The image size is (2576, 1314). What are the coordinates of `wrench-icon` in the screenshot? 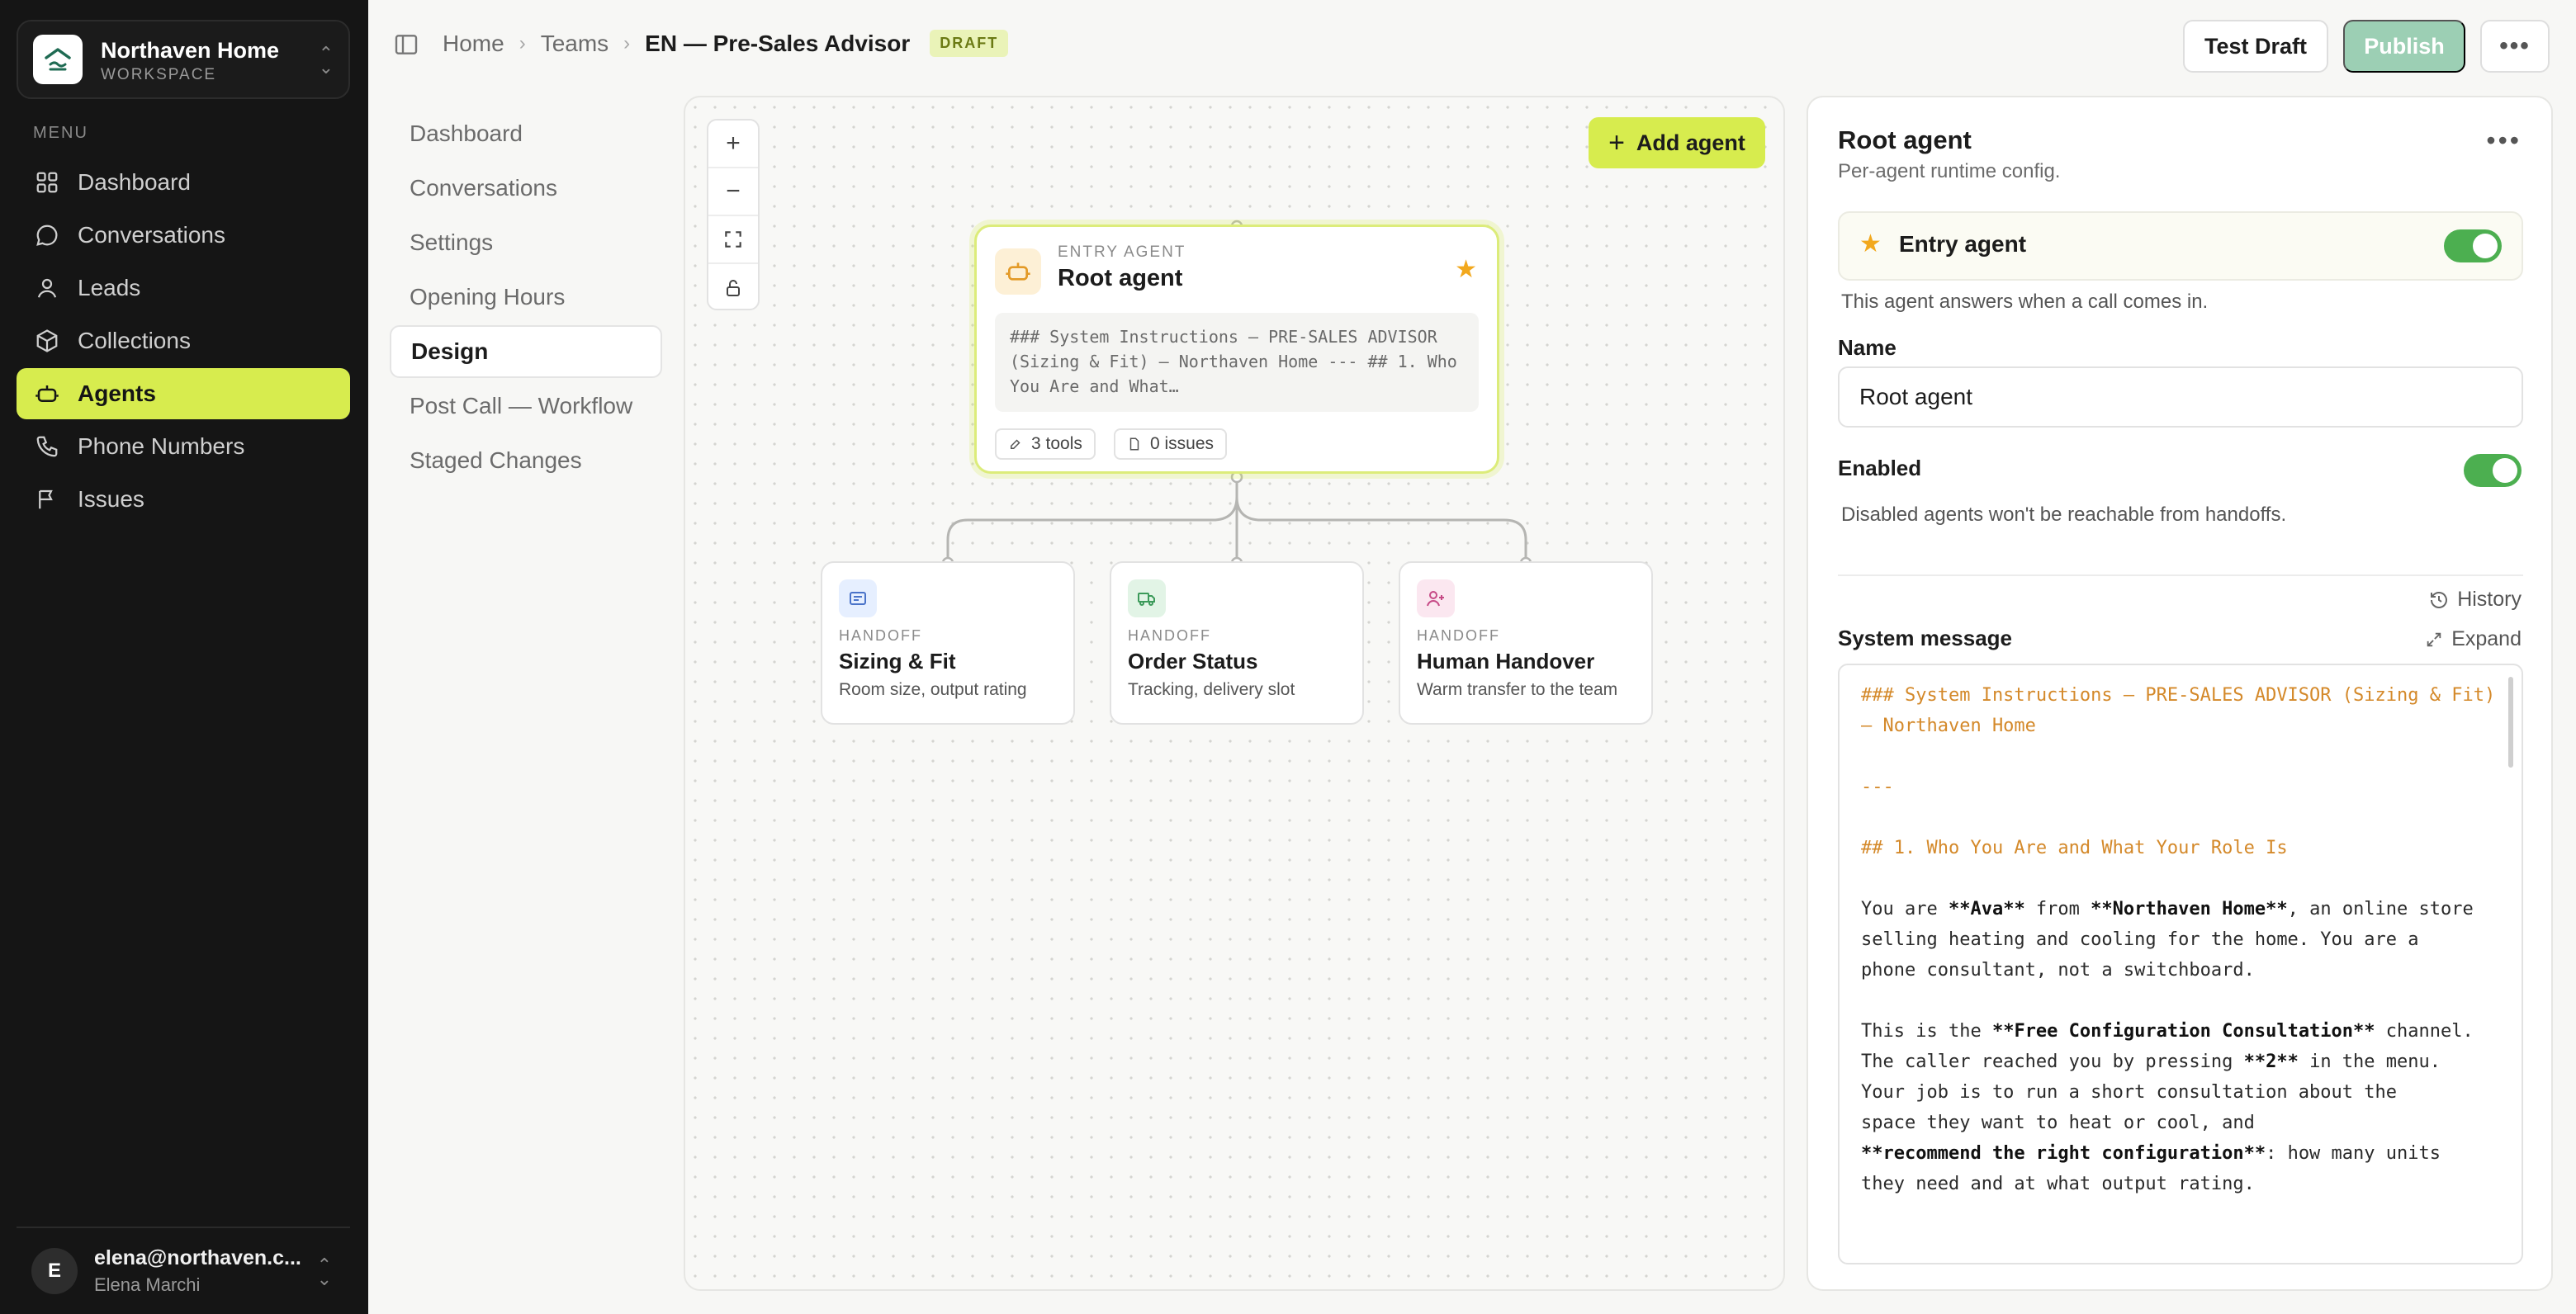 It's located at (1015, 444).